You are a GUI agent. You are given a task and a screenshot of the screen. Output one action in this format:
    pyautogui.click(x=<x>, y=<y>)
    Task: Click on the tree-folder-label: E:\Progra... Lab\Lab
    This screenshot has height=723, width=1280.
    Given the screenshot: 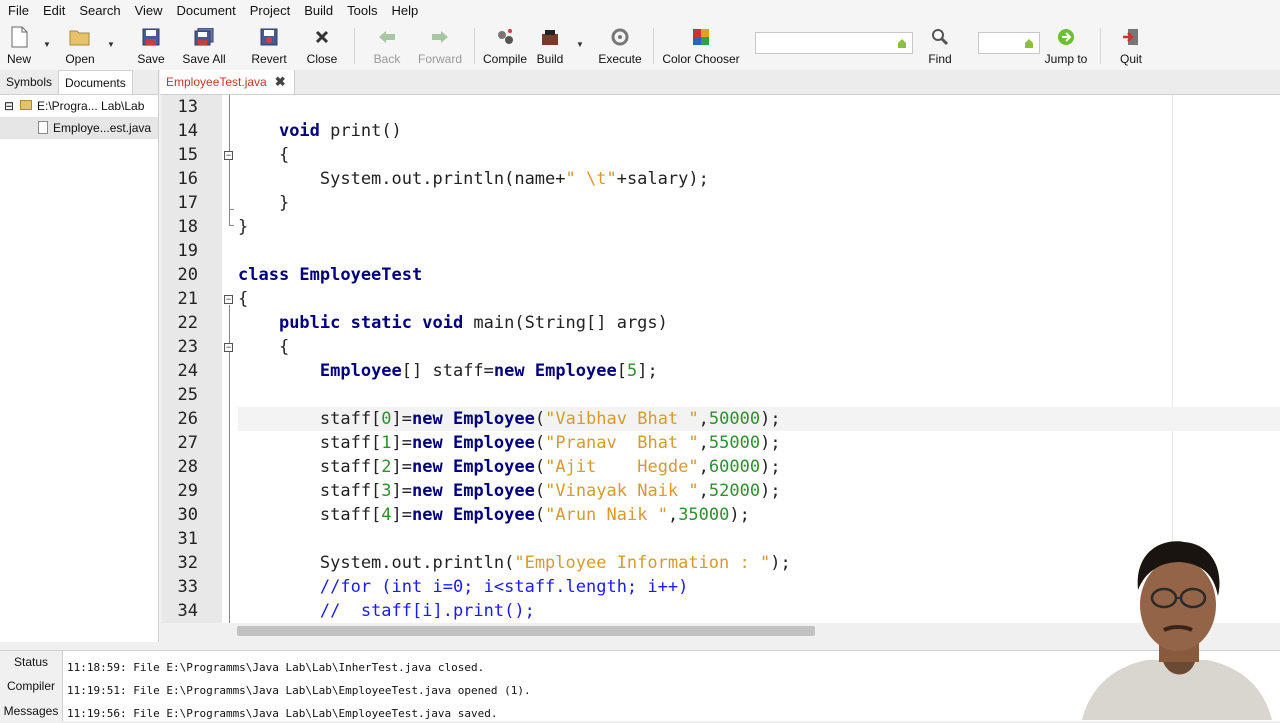 What is the action you would take?
    pyautogui.click(x=91, y=106)
    